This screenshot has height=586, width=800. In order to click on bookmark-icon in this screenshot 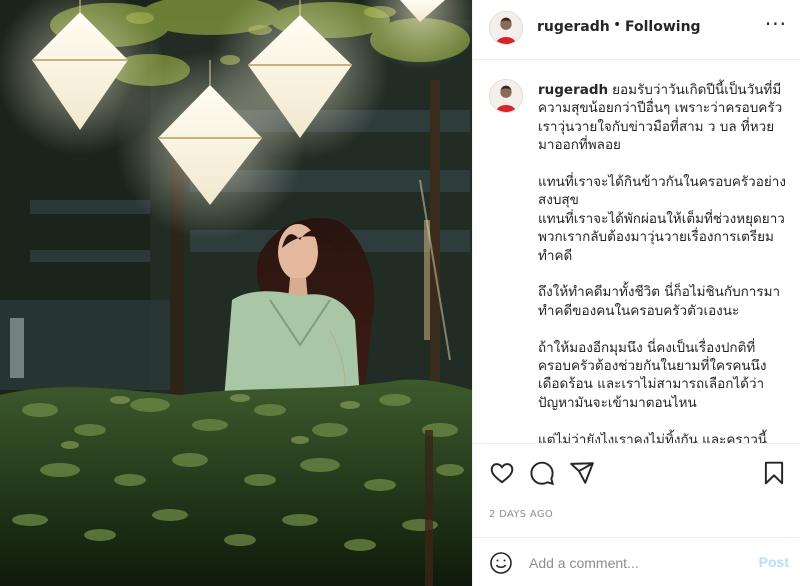, I will do `click(774, 473)`.